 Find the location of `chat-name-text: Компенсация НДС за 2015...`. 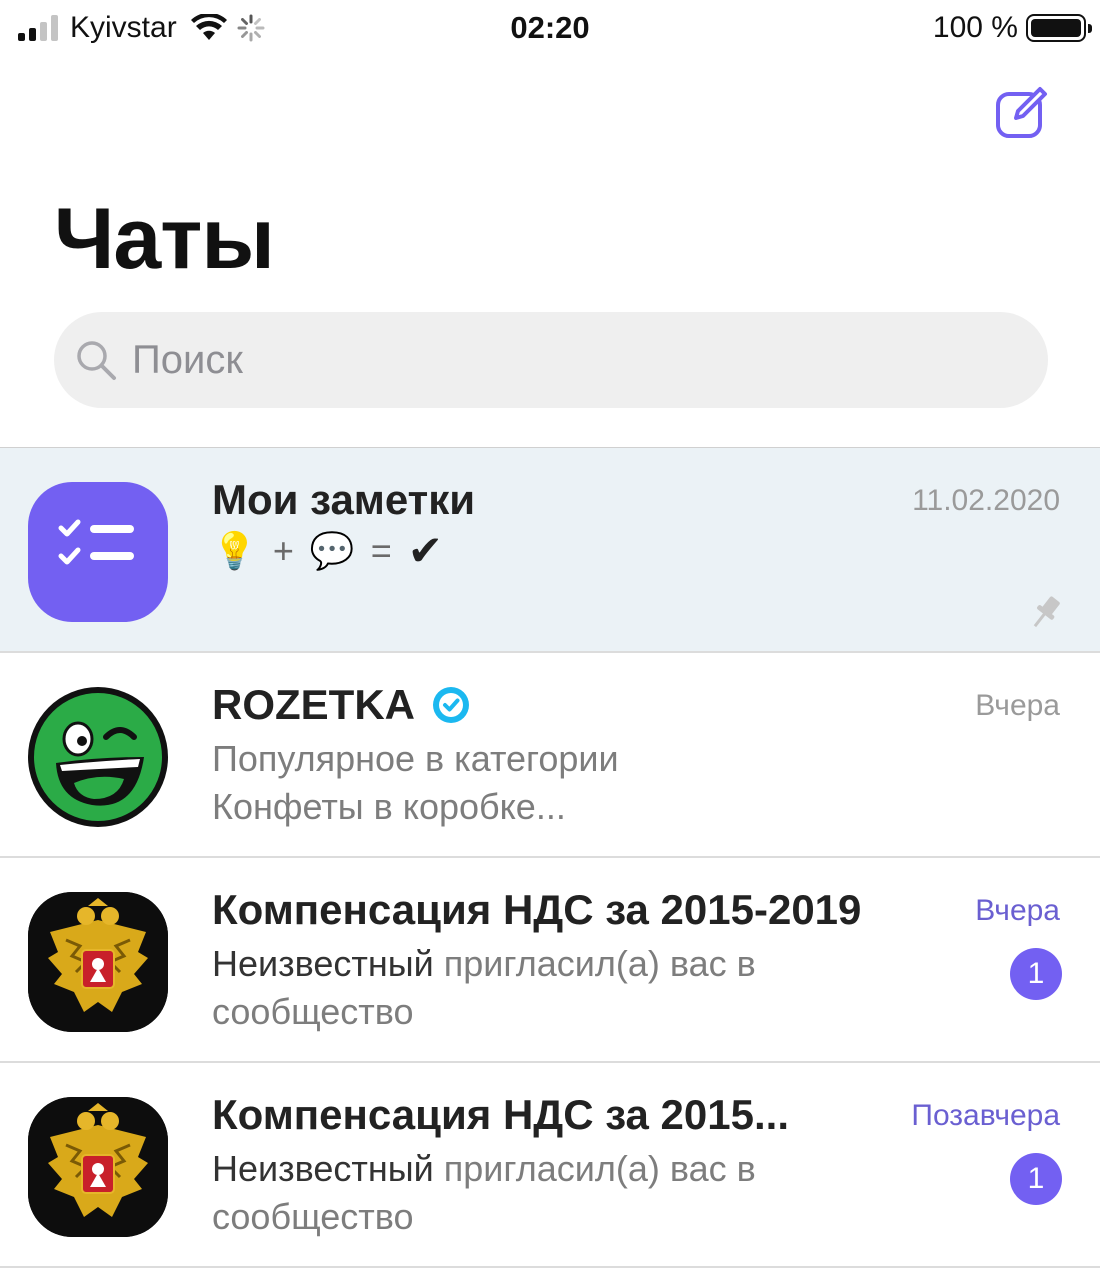

chat-name-text: Компенсация НДС за 2015... is located at coordinates (500, 1114).